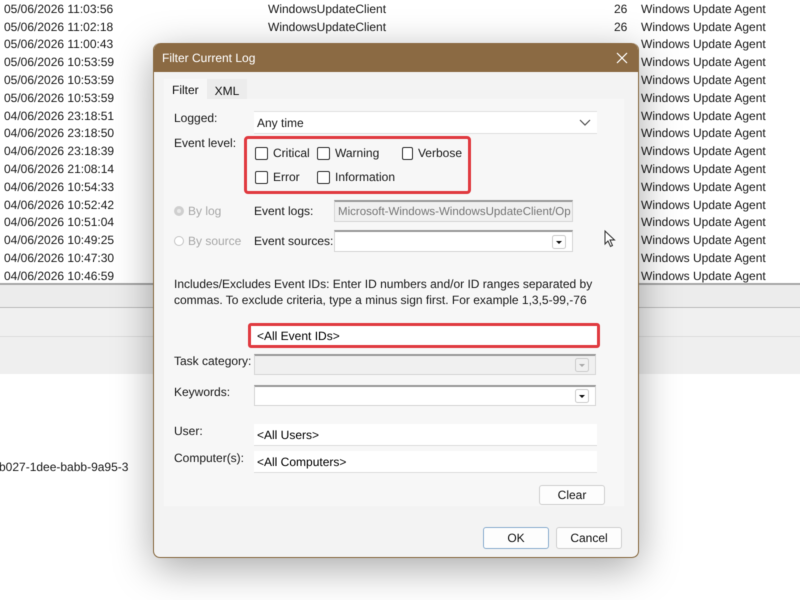  What do you see at coordinates (359, 153) in the screenshot?
I see `checkbox: Warning` at bounding box center [359, 153].